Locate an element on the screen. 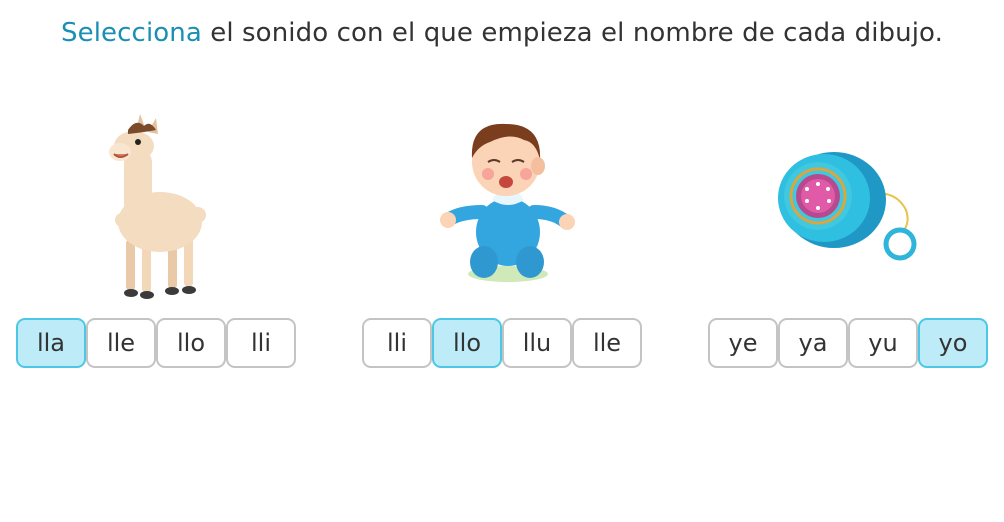 Image resolution: width=1004 pixels, height=522 pixels. option-group-1: lla lle llo lli is located at coordinates (156, 343).